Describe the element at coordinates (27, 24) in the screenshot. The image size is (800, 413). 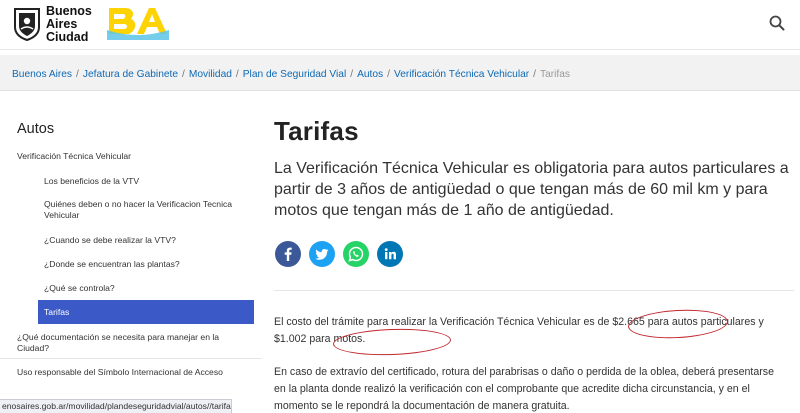
I see `city-seal-icon` at that location.